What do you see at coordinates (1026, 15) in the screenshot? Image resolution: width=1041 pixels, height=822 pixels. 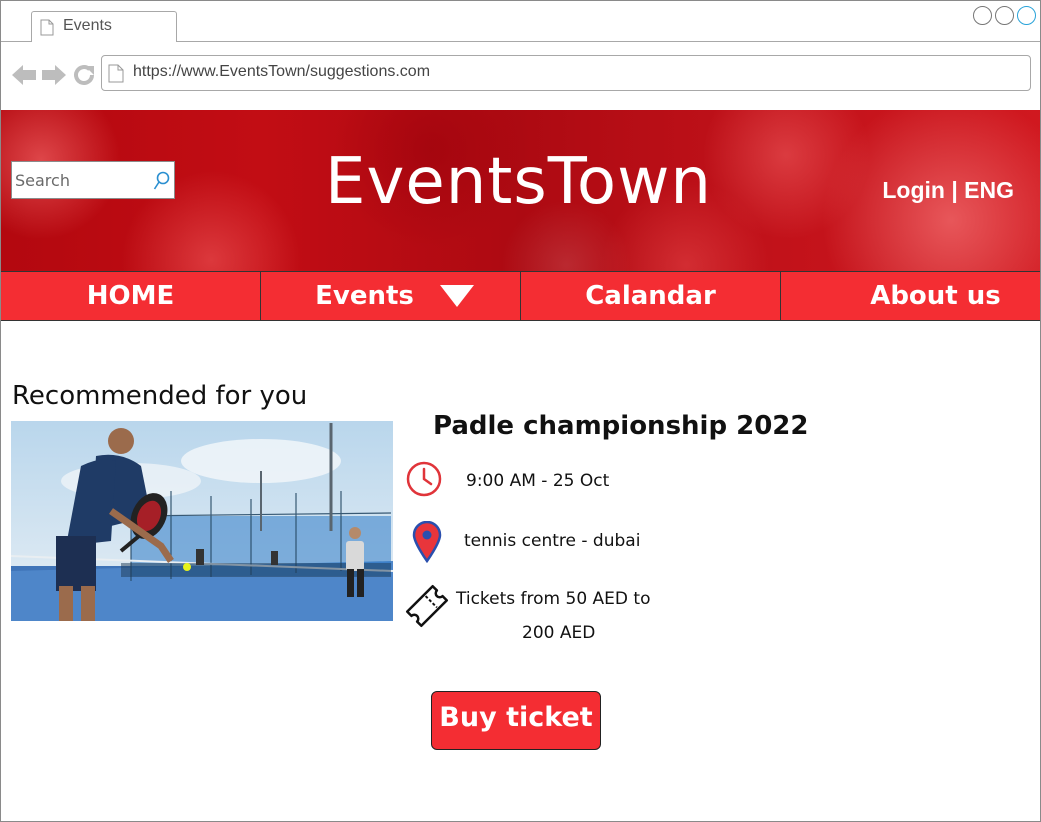 I see `close-button` at bounding box center [1026, 15].